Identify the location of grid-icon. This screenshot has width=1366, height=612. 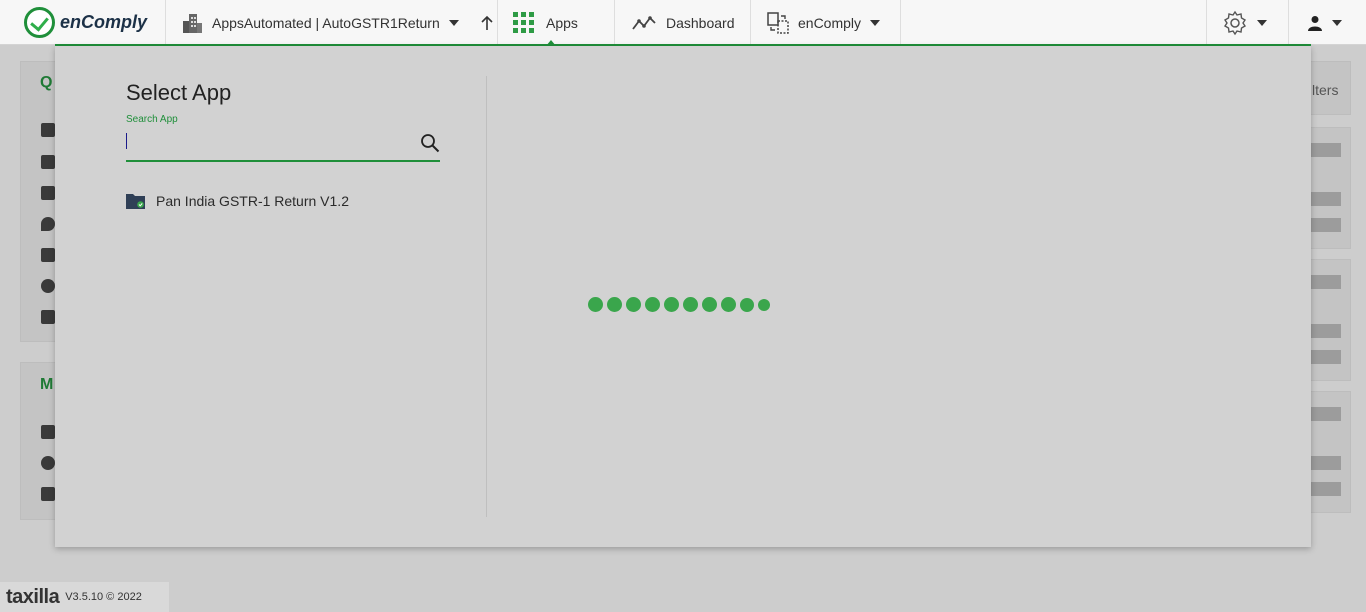
(48, 494).